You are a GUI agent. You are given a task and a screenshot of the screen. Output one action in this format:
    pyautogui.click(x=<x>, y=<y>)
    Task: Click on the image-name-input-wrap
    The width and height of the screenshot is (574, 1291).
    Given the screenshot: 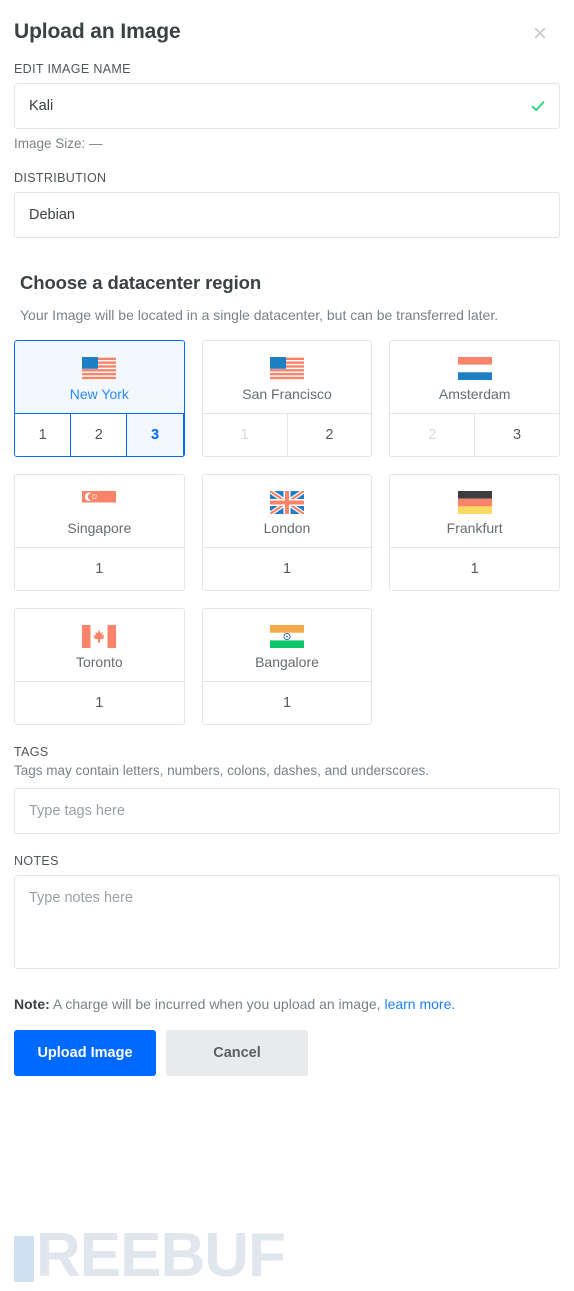 What is the action you would take?
    pyautogui.click(x=287, y=106)
    